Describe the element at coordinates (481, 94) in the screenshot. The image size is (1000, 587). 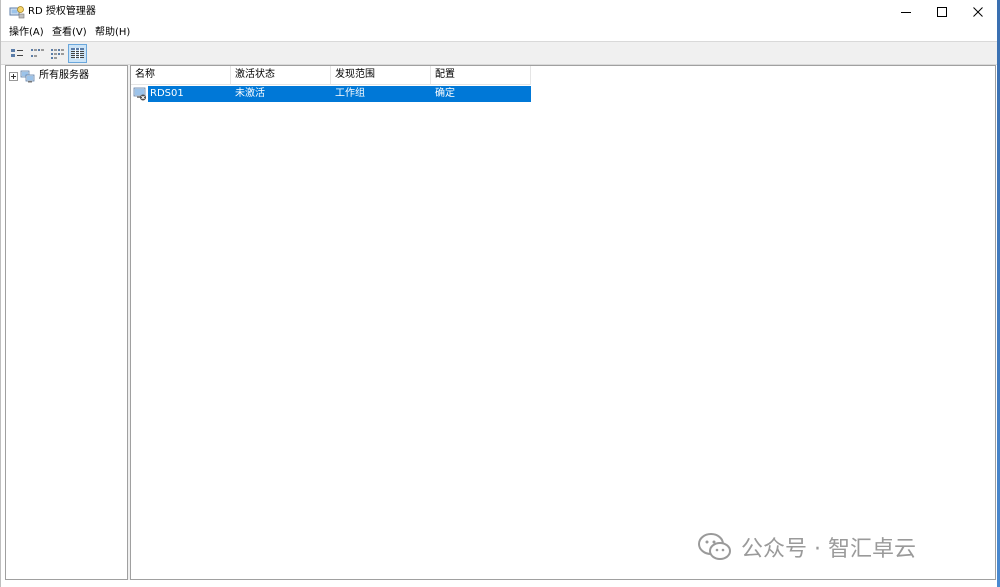
I see `cell-config: 确定` at that location.